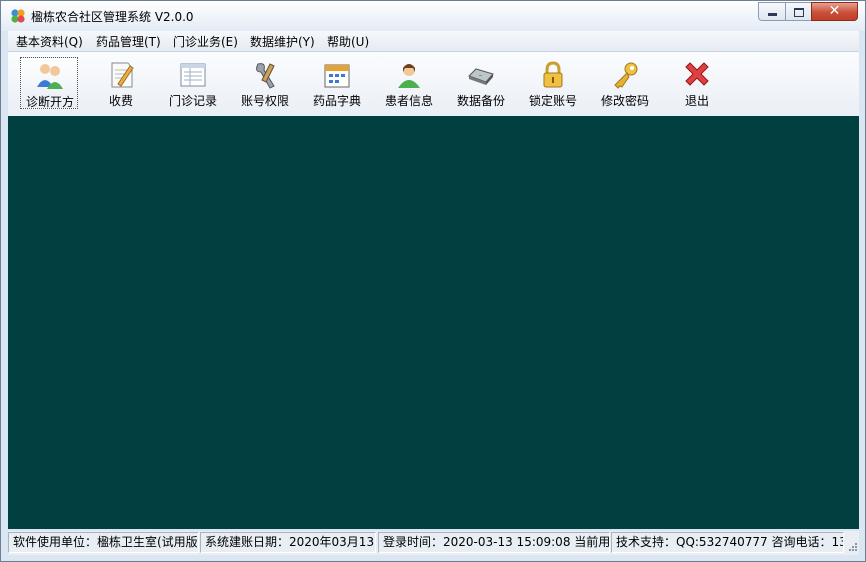 The image size is (866, 562). I want to click on drive-icon, so click(481, 76).